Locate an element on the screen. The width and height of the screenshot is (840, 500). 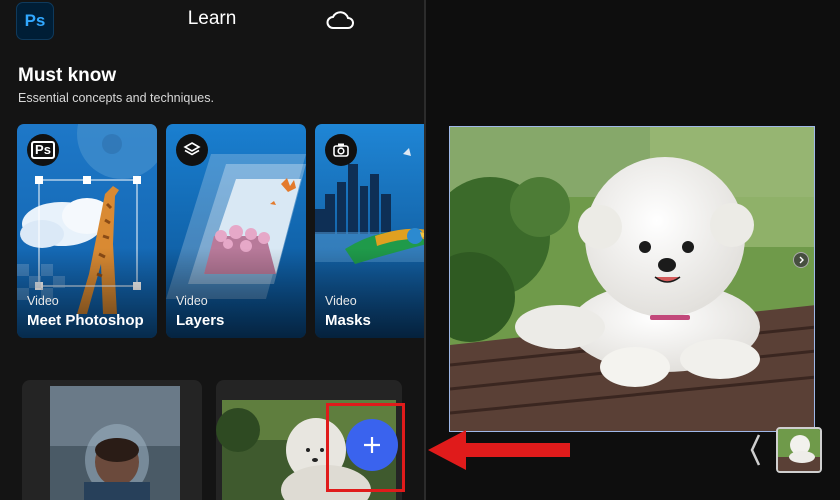
card-masks: Video Masks is located at coordinates (369, 231).